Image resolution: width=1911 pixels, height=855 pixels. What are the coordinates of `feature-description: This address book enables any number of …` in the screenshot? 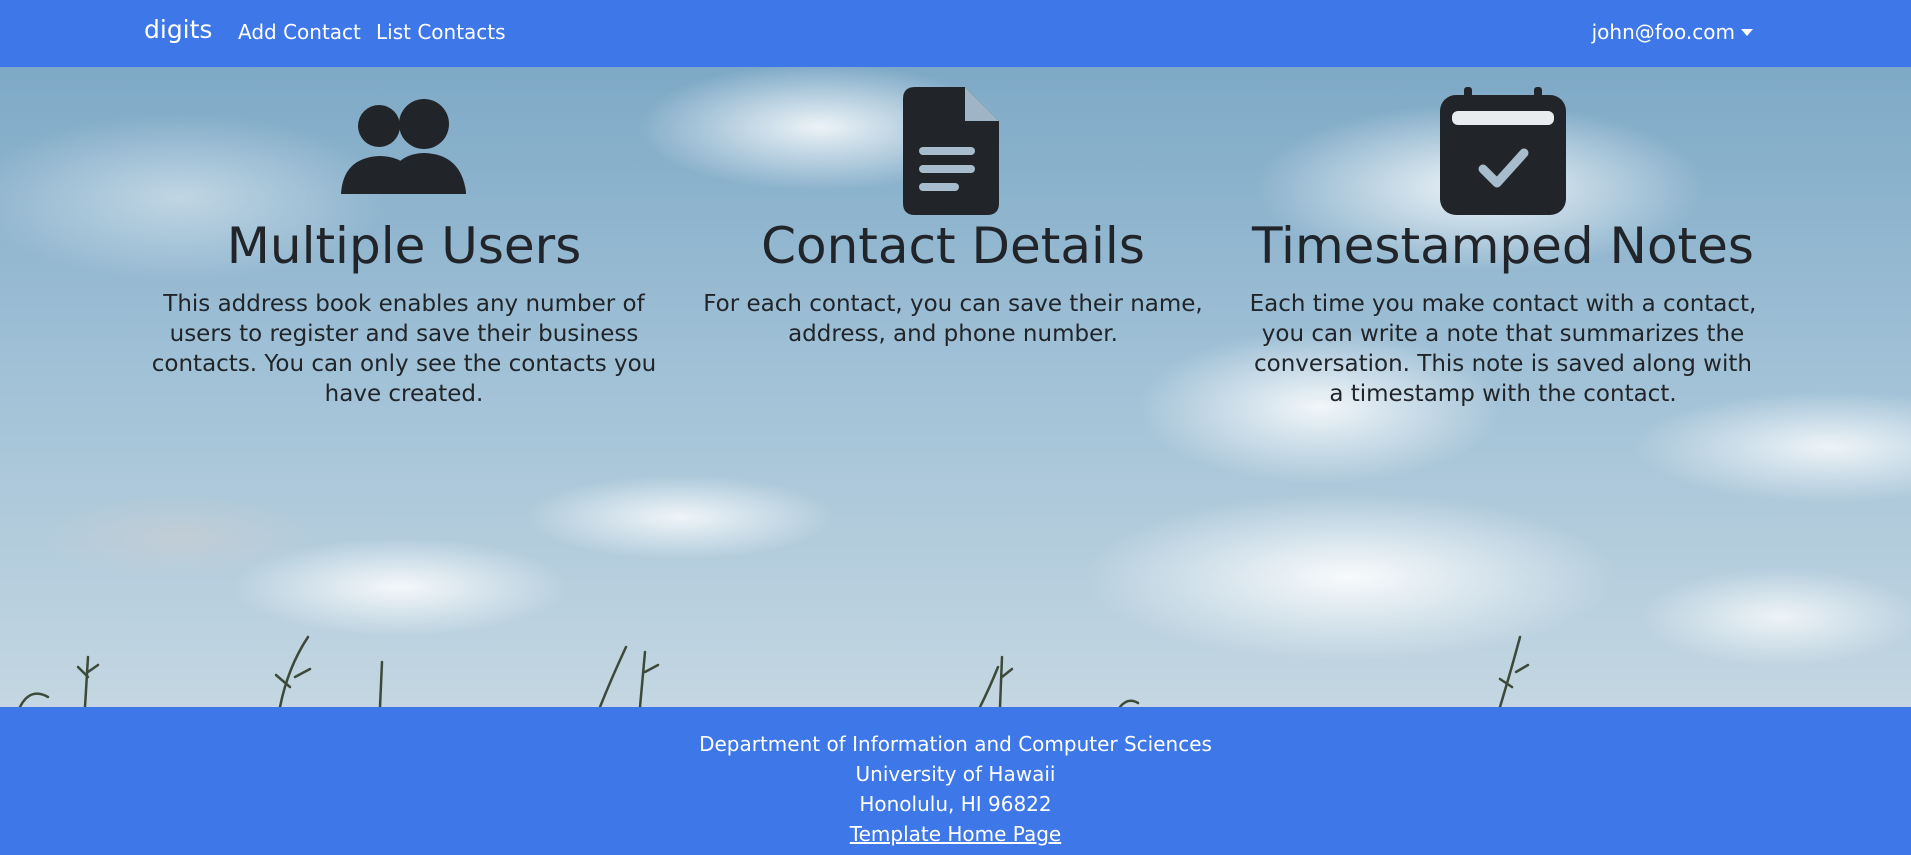 It's located at (404, 349).